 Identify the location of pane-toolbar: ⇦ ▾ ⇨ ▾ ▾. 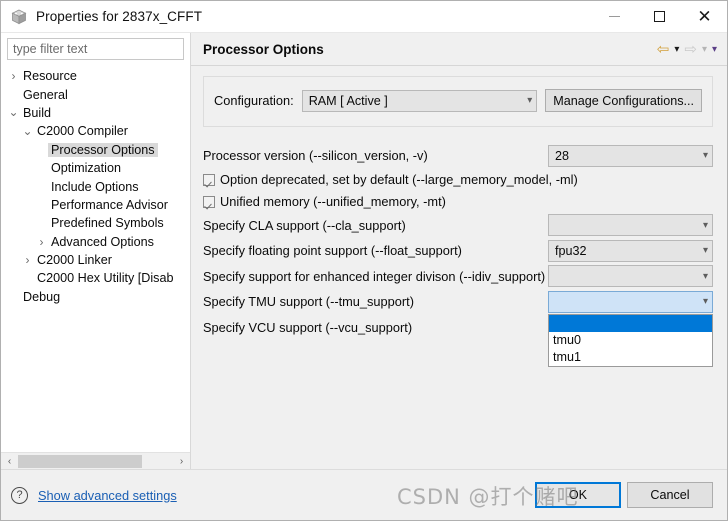
(687, 49).